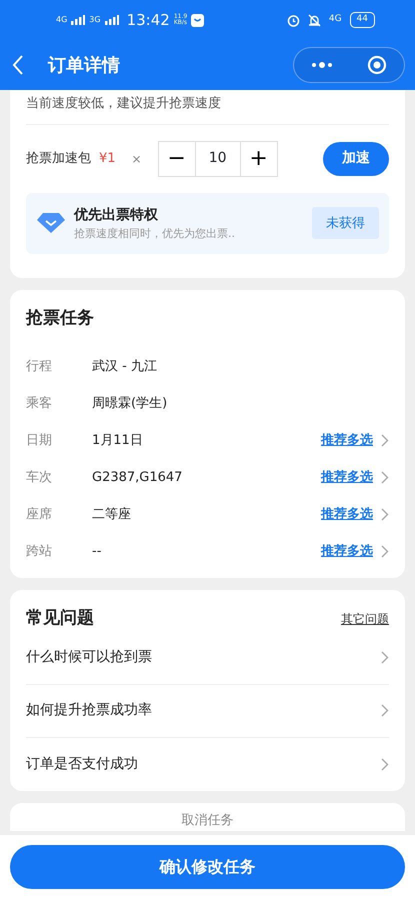 This screenshot has height=900, width=415. I want to click on bag-icon, so click(197, 20).